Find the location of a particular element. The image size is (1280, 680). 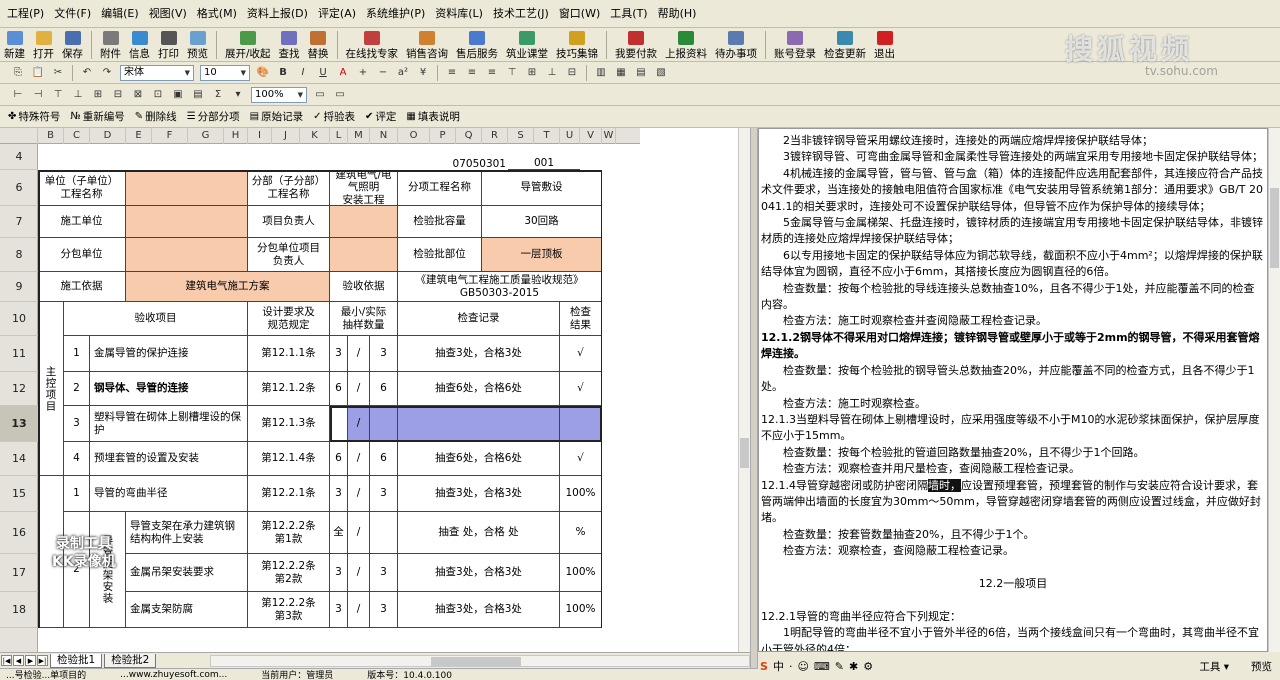

item-record: 抽查3处，合格3处 is located at coordinates (479, 354).